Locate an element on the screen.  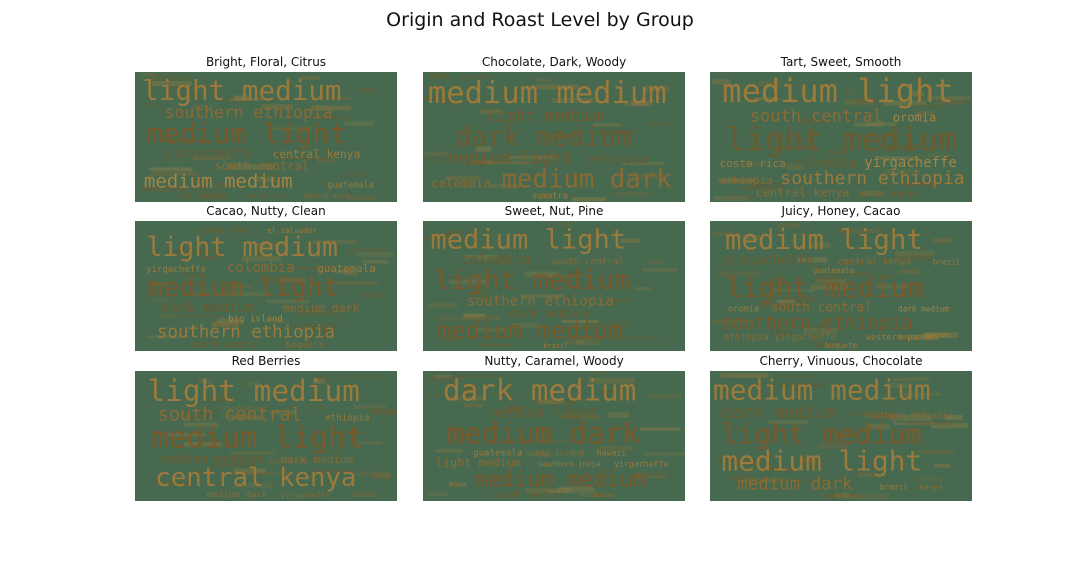
panel-title: Juicy, Honey, Cacao is located at coordinates (841, 211).